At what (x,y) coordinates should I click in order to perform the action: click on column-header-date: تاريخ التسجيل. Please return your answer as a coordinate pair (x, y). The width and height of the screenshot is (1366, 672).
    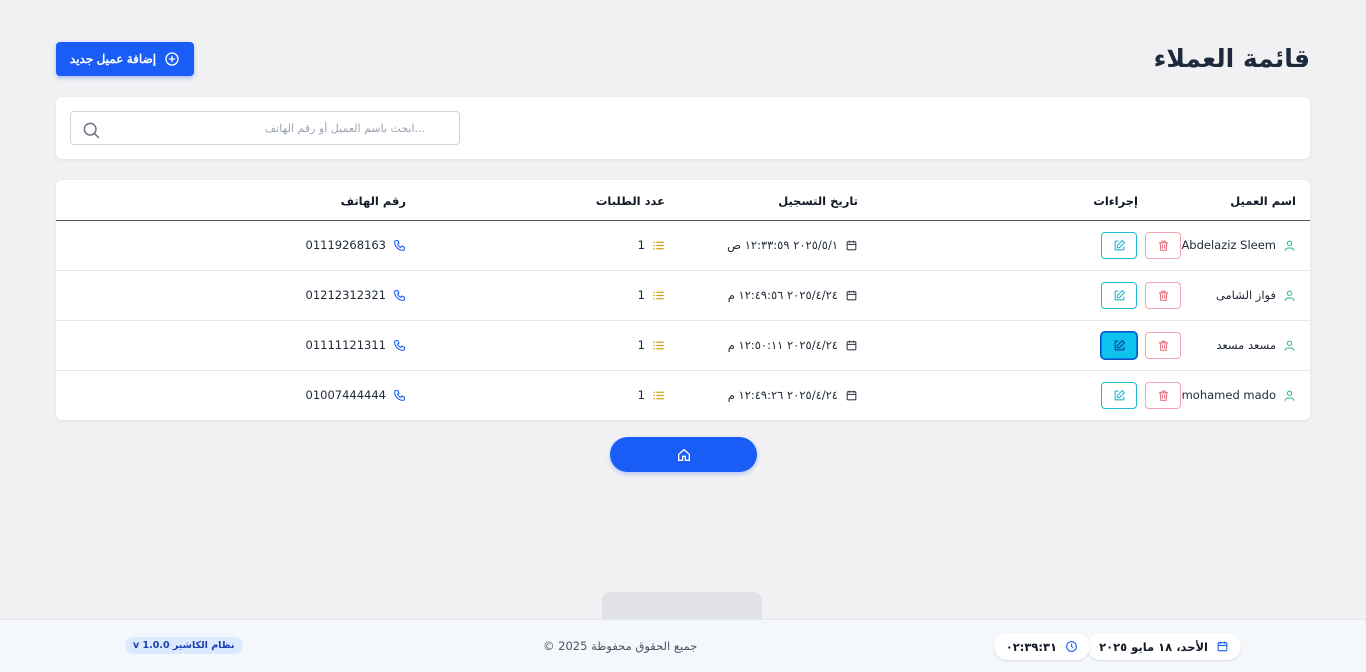
    Looking at the image, I should click on (818, 201).